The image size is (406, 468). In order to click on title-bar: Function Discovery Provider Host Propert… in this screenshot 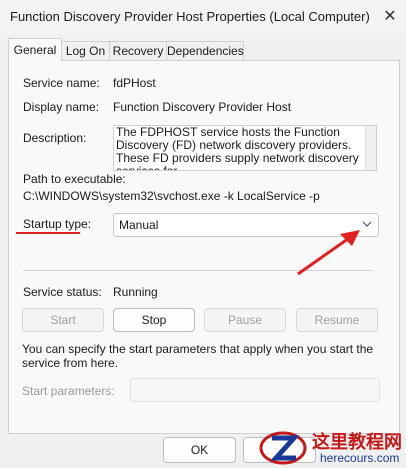, I will do `click(203, 17)`.